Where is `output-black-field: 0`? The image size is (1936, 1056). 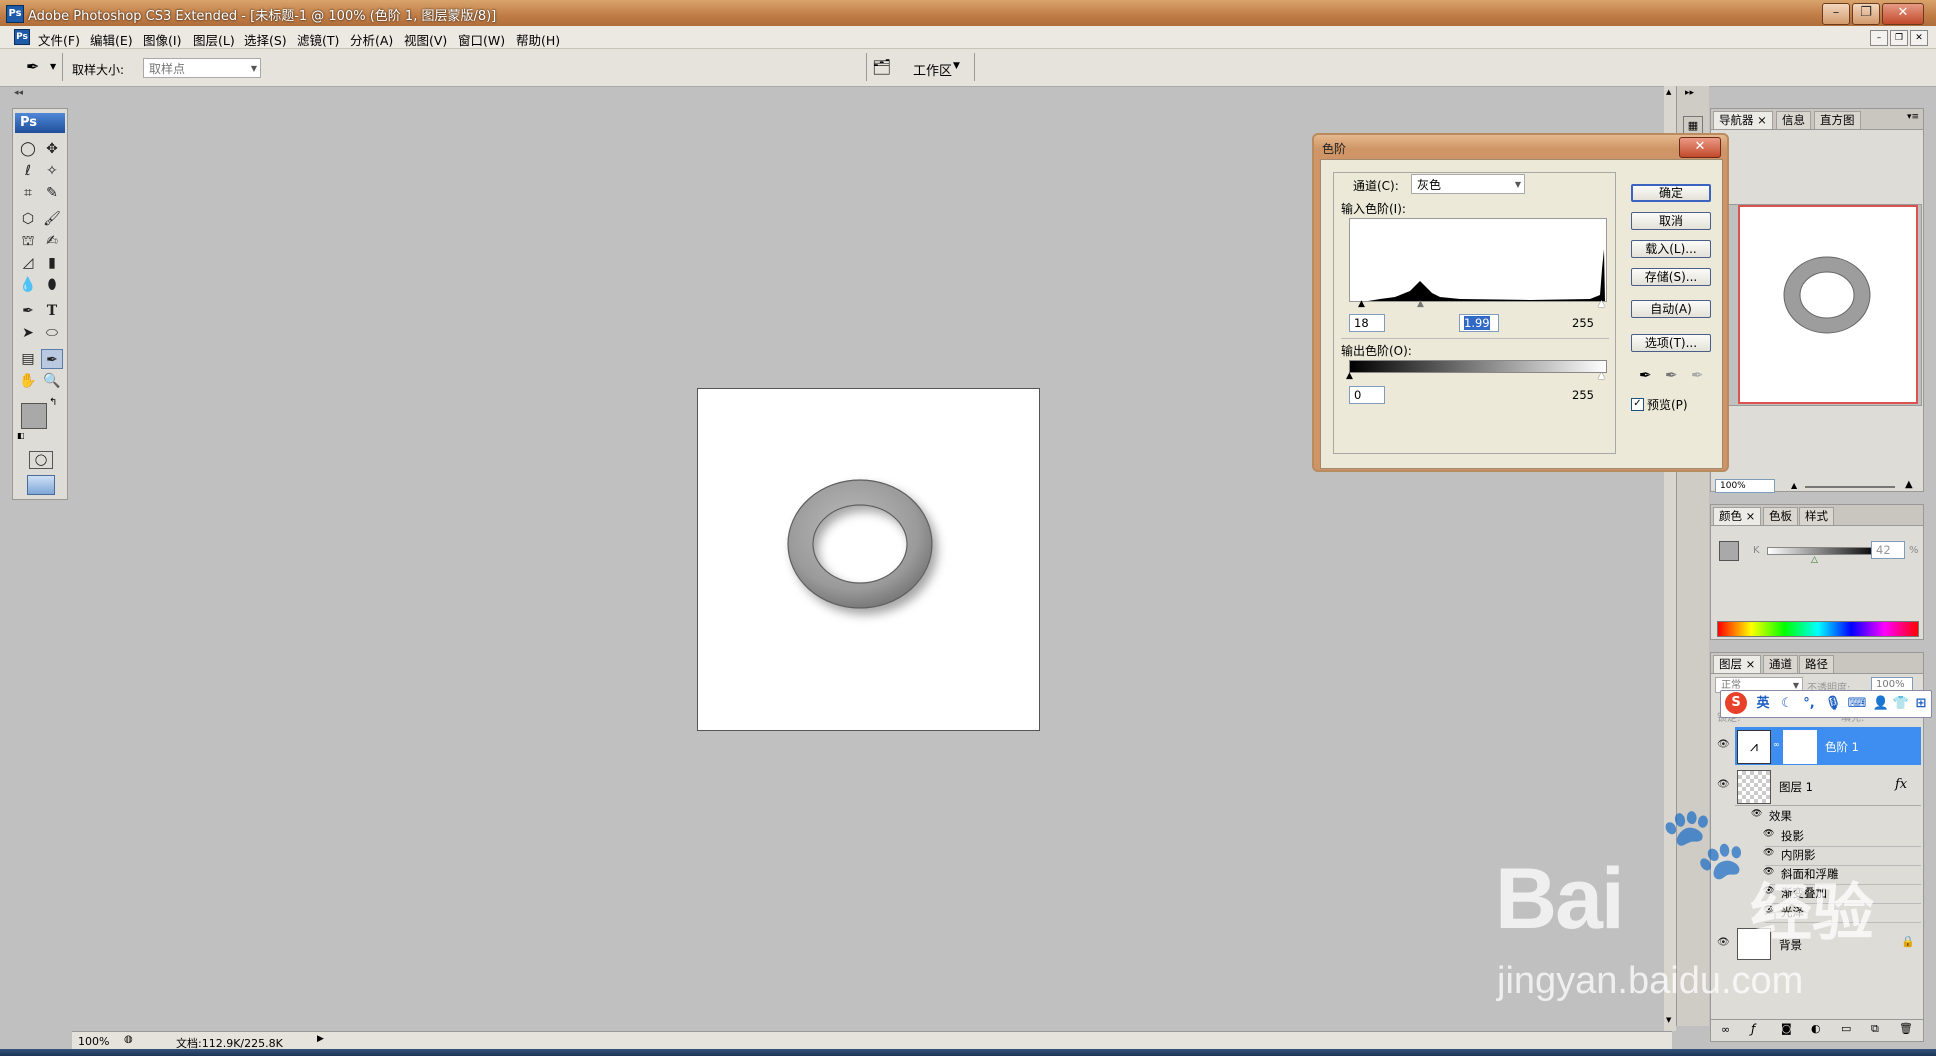
output-black-field: 0 is located at coordinates (1367, 395).